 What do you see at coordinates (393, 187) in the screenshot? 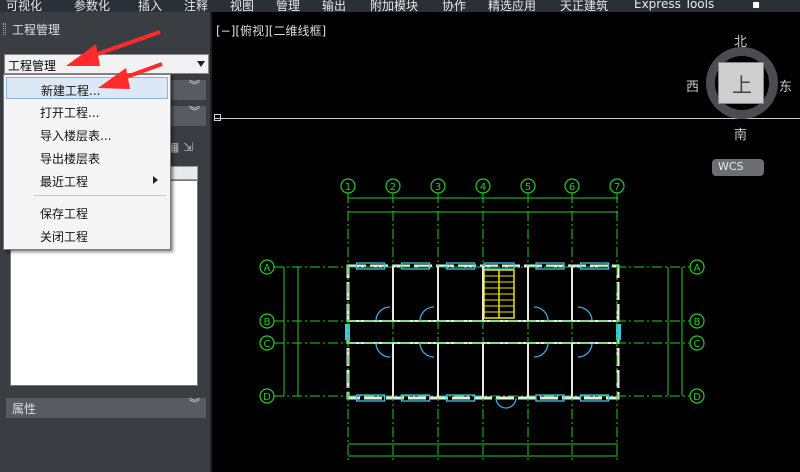
I see `column-axis-label: 2` at bounding box center [393, 187].